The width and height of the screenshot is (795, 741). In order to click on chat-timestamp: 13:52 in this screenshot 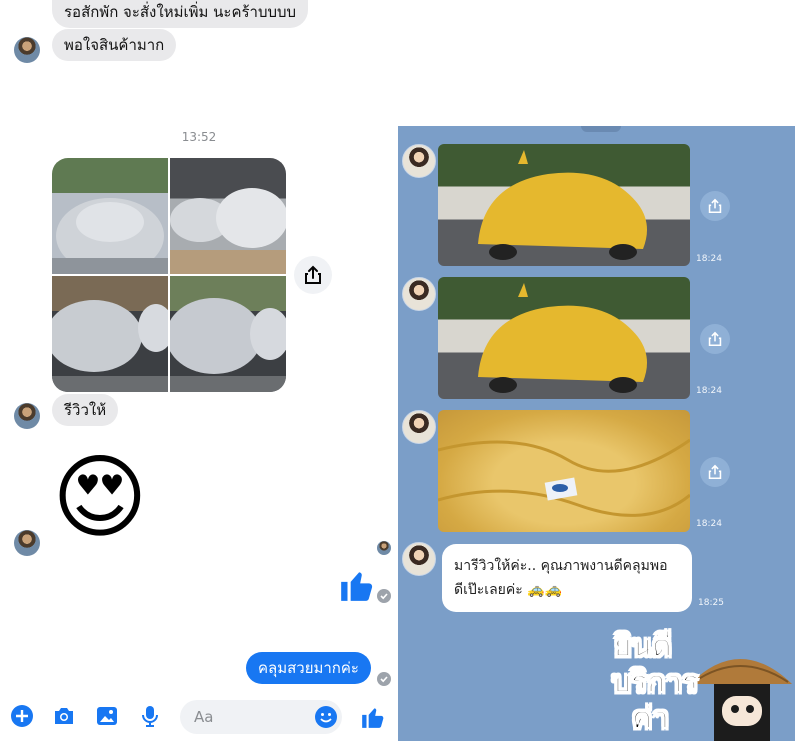, I will do `click(199, 137)`.